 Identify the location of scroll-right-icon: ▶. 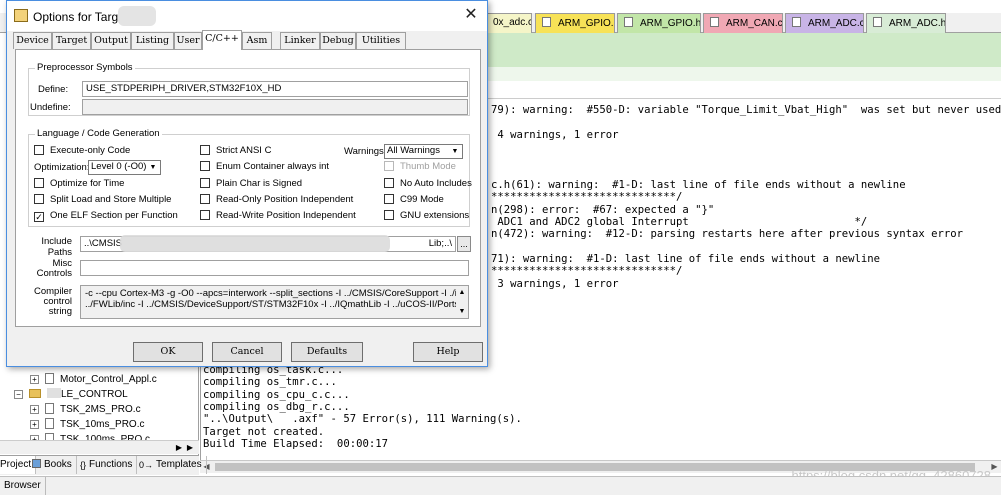
(190, 447).